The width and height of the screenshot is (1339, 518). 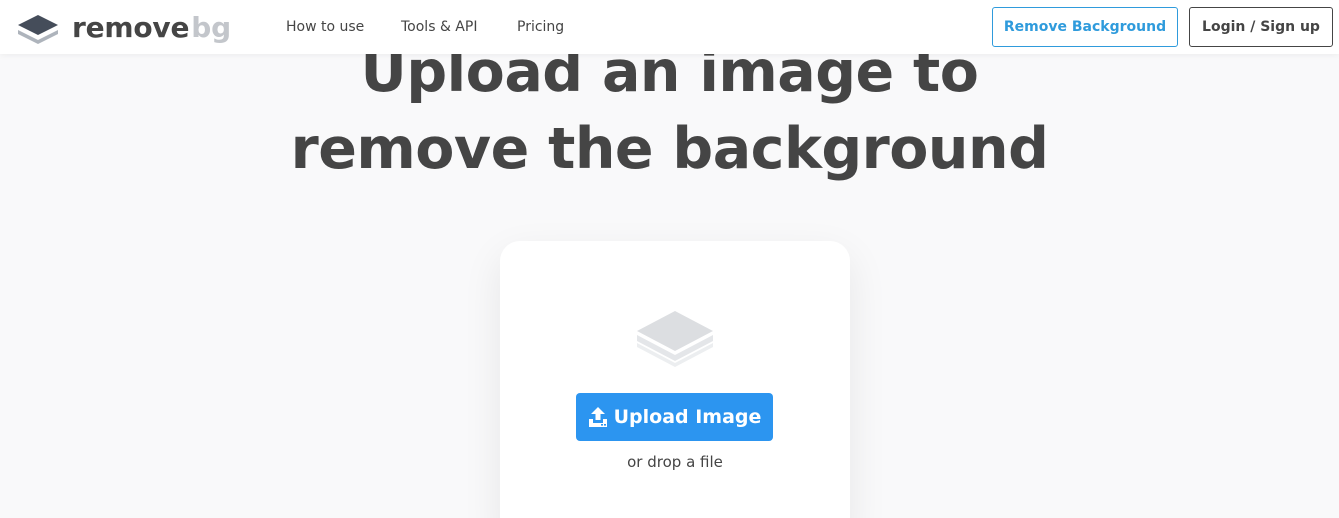 I want to click on nav-pricing: Pricing, so click(x=540, y=27).